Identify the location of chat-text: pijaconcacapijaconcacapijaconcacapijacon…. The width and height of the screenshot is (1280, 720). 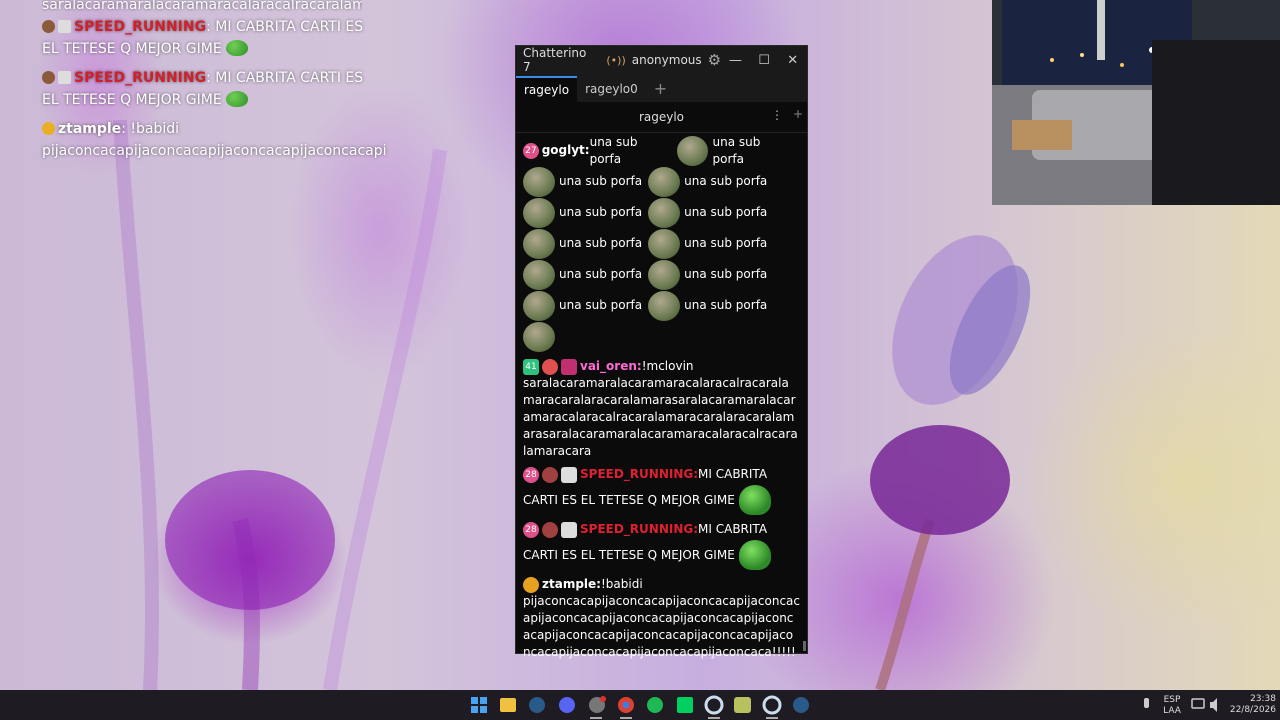
(661, 626).